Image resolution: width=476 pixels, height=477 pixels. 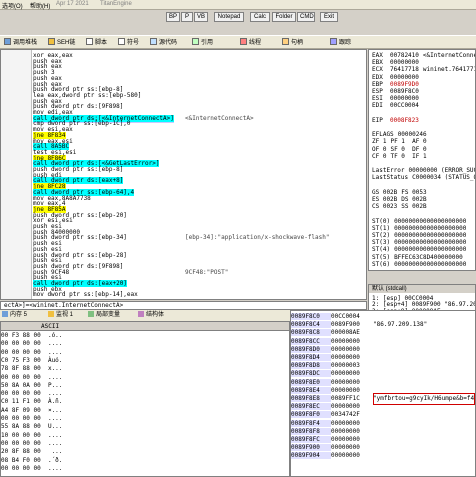 What do you see at coordinates (332, 431) in the screenshot?
I see `stack-row: 0089F8F8 00000000` at bounding box center [332, 431].